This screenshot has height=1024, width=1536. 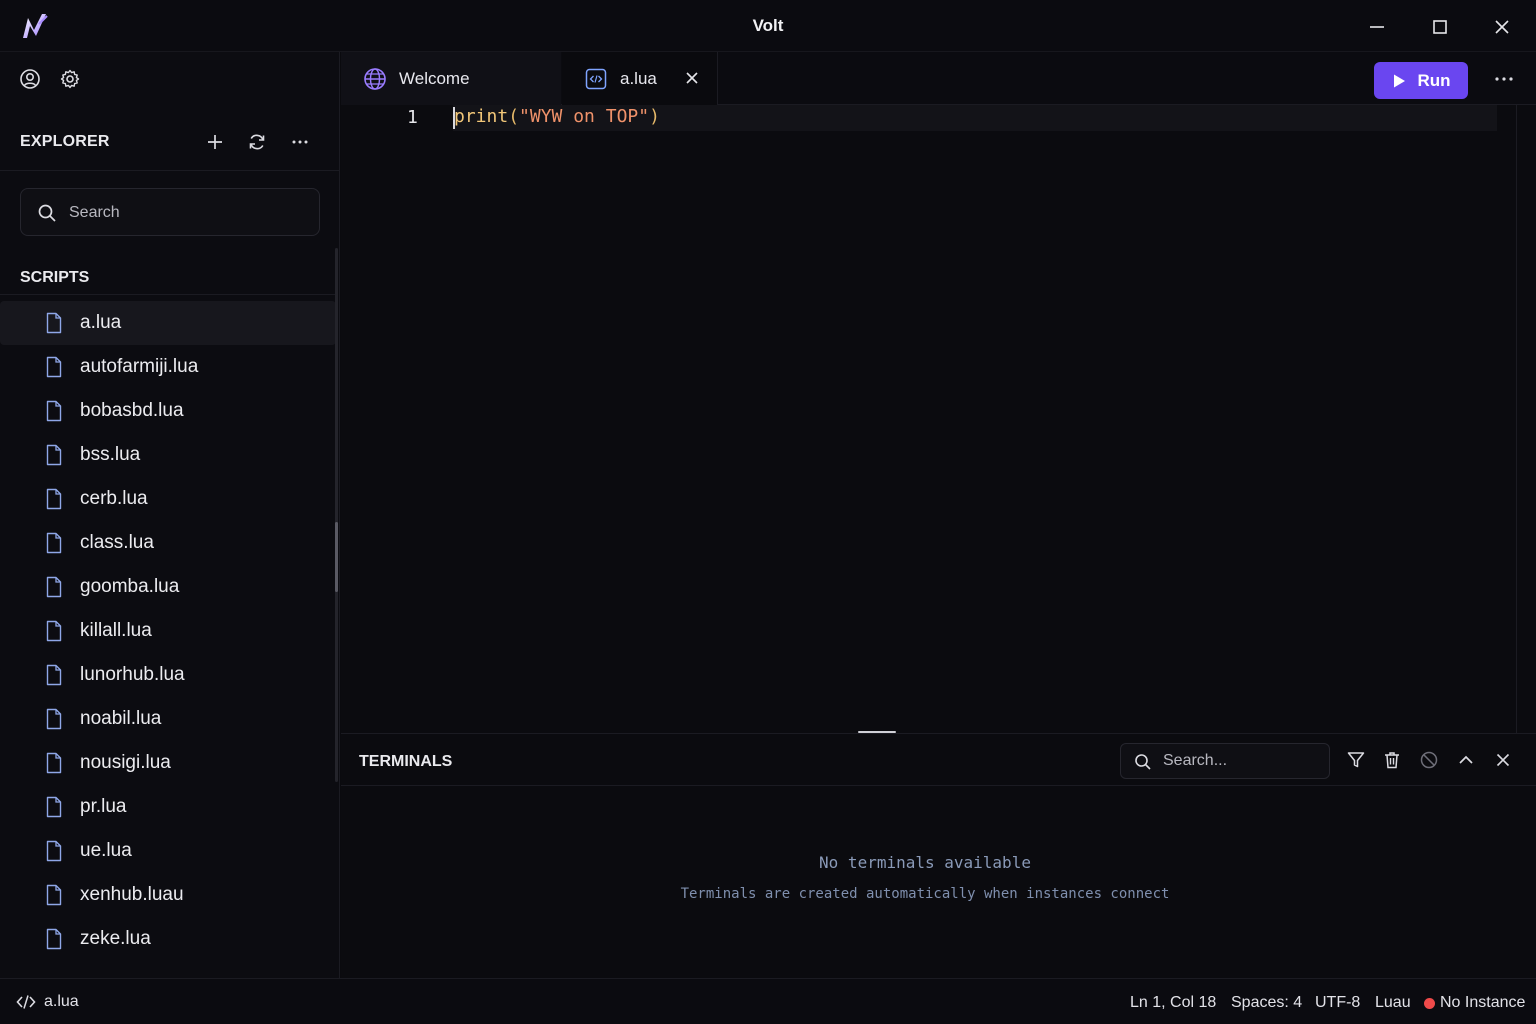 I want to click on terminal-search, so click(x=1225, y=761).